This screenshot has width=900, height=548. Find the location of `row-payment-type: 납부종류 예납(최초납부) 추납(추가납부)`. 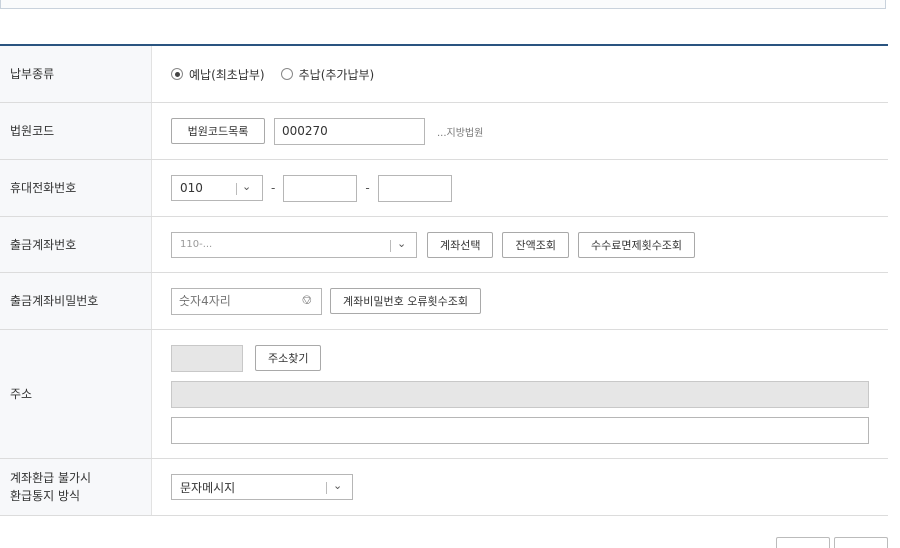

row-payment-type: 납부종류 예납(최초납부) 추납(추가납부) is located at coordinates (444, 74).